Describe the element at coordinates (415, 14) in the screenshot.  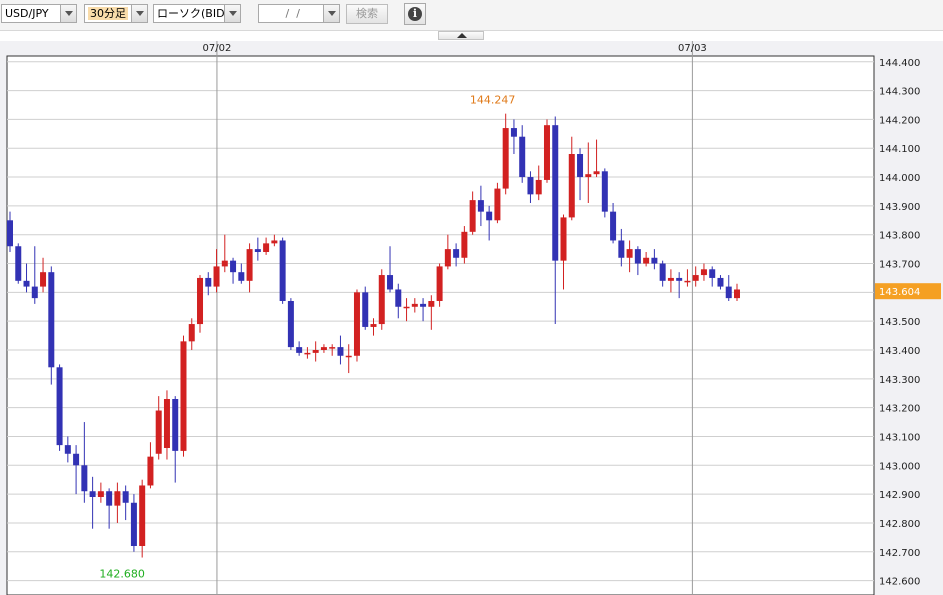
I see `info-button: i` at that location.